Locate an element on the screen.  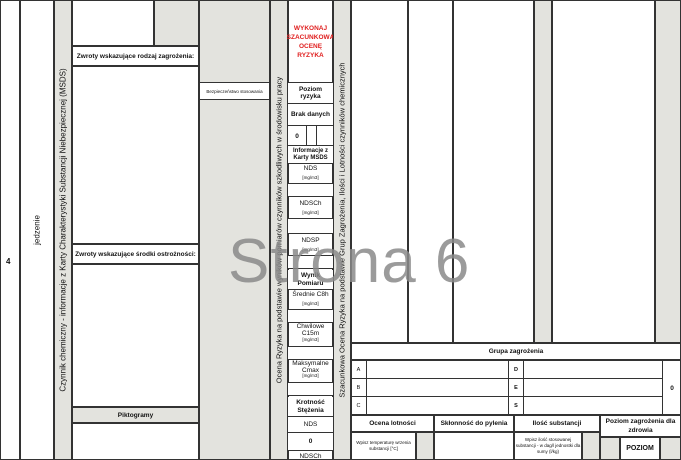
group-e-letter: E is located at coordinates (516, 388).